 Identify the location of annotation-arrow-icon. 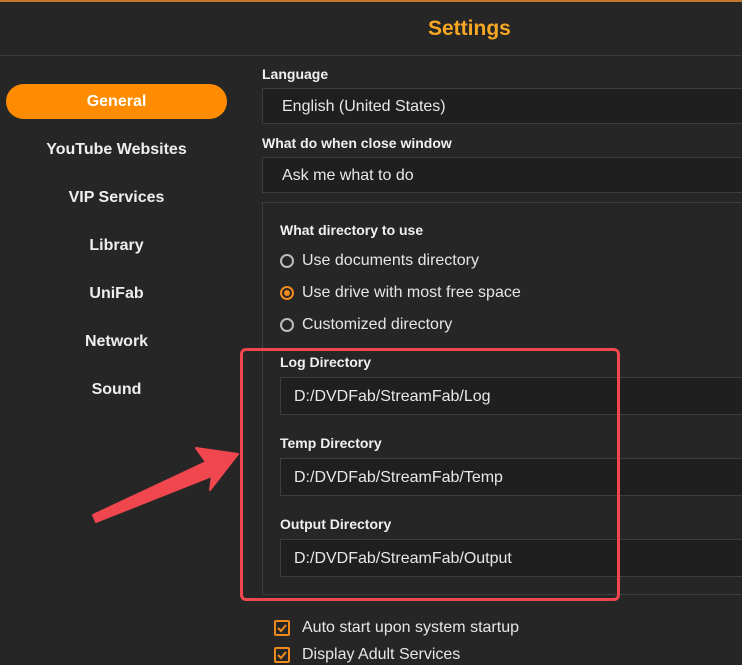
(165, 485).